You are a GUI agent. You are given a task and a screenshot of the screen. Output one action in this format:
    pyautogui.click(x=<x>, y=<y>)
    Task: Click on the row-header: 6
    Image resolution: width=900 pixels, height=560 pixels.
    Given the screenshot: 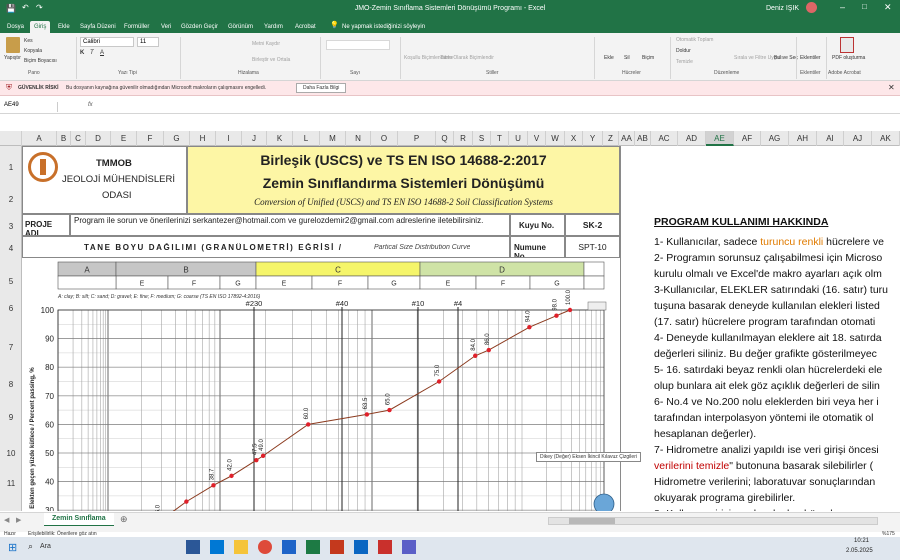 What is the action you would take?
    pyautogui.click(x=11, y=308)
    